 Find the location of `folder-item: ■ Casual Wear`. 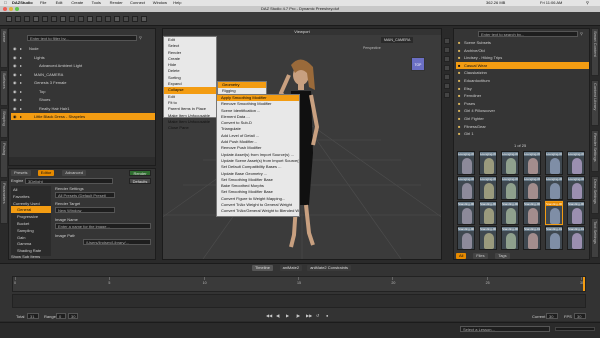

folder-item: ■ Casual Wear is located at coordinates (522, 65).